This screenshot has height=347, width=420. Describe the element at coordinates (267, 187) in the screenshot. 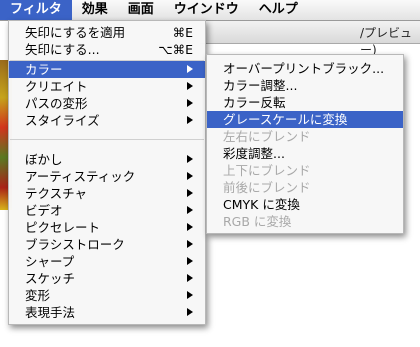

I see `menu-item-label: 前後にブレンド` at that location.